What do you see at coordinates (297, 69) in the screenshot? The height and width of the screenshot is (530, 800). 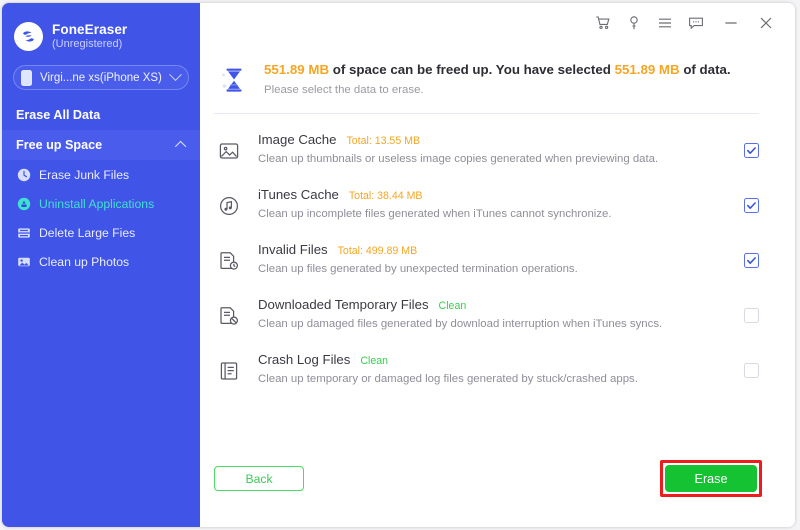 I see `freeable-size: 551.89 MB` at bounding box center [297, 69].